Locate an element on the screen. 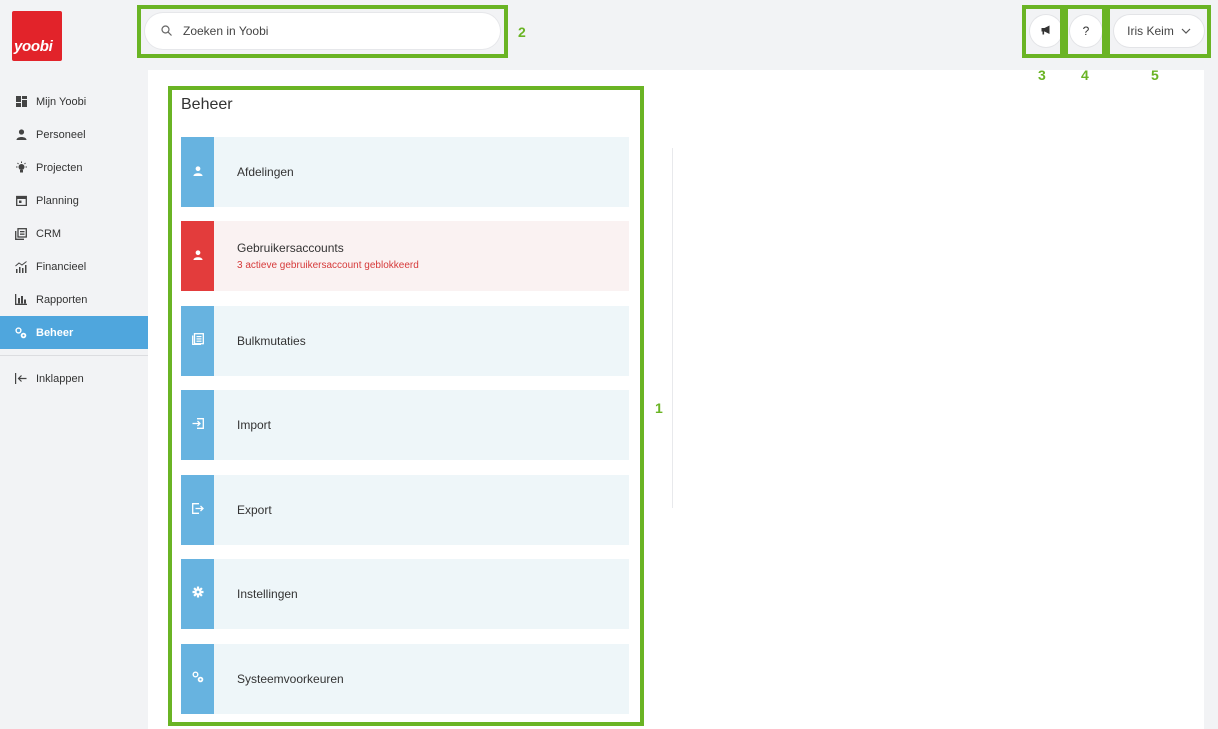 The width and height of the screenshot is (1218, 729). sidebar-item-label: Inklappen is located at coordinates (60, 378).